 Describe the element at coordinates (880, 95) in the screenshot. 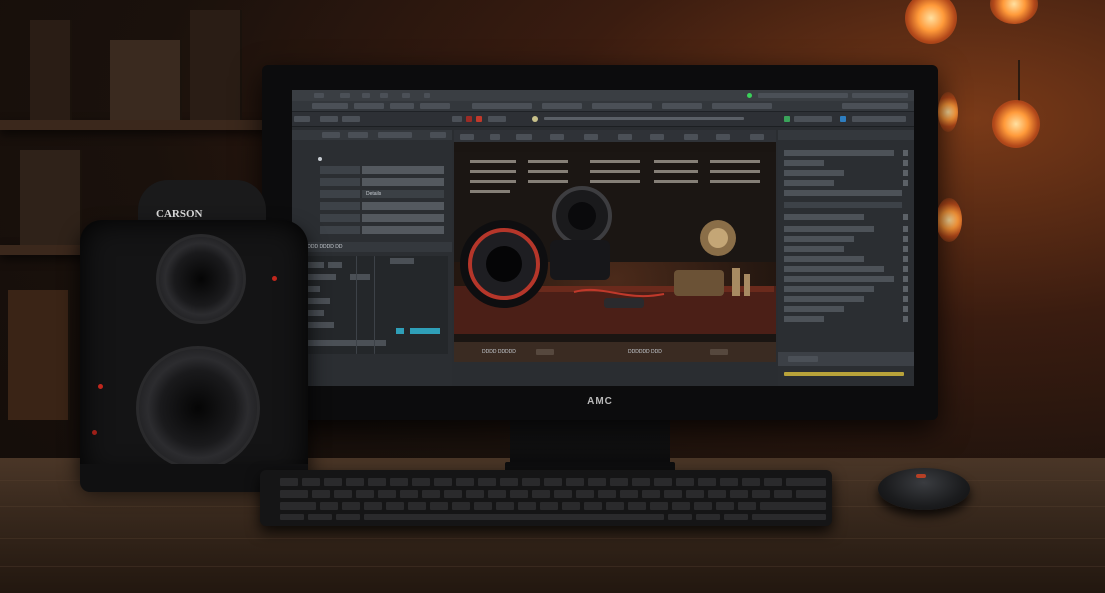

I see `window-controls` at that location.